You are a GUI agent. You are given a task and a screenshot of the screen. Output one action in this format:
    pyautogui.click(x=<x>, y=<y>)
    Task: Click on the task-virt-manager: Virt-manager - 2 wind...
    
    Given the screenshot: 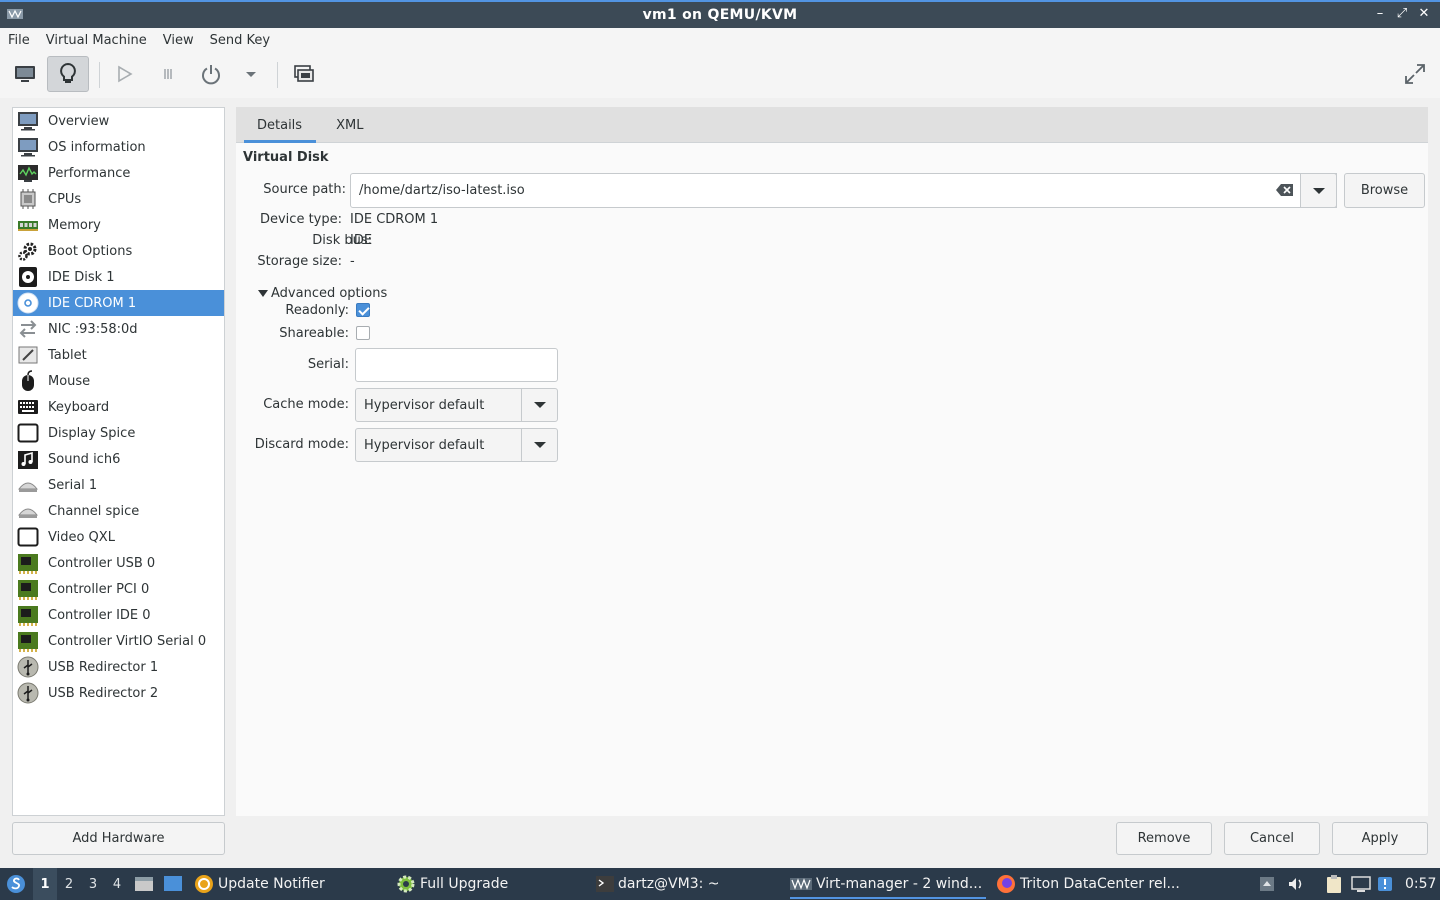 What is the action you would take?
    pyautogui.click(x=888, y=884)
    